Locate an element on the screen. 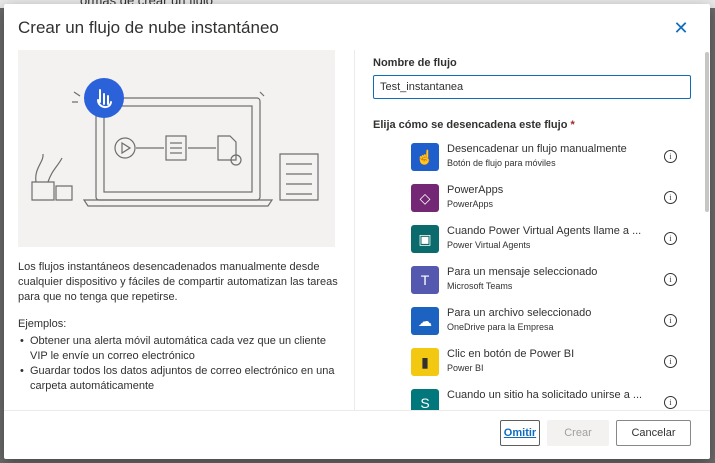  onedrive-icon: ☁ is located at coordinates (425, 321).